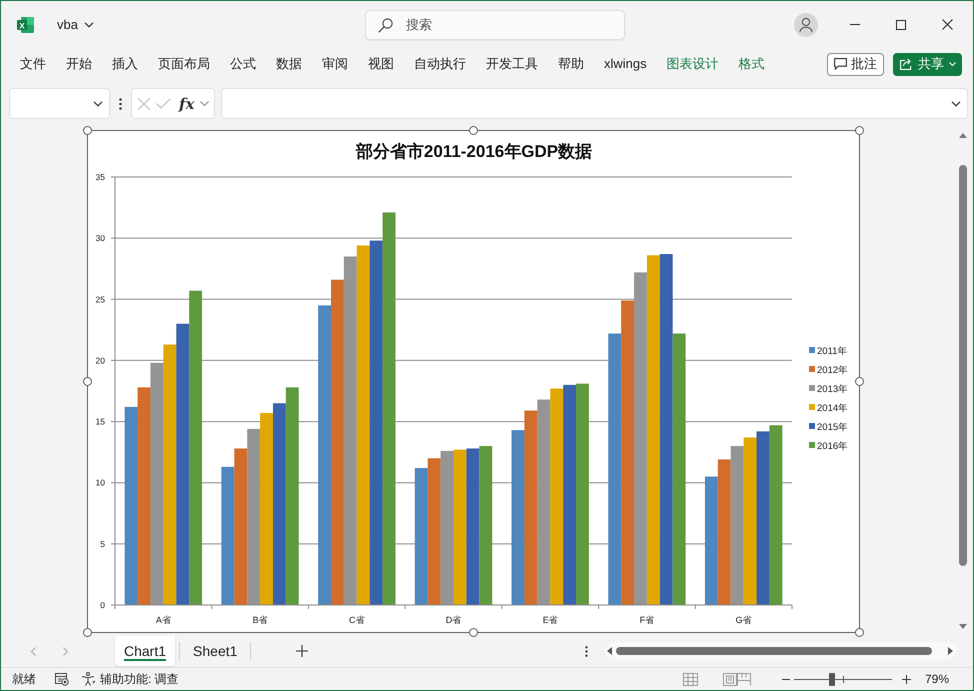 This screenshot has height=691, width=974. I want to click on maximize-icon, so click(901, 25).